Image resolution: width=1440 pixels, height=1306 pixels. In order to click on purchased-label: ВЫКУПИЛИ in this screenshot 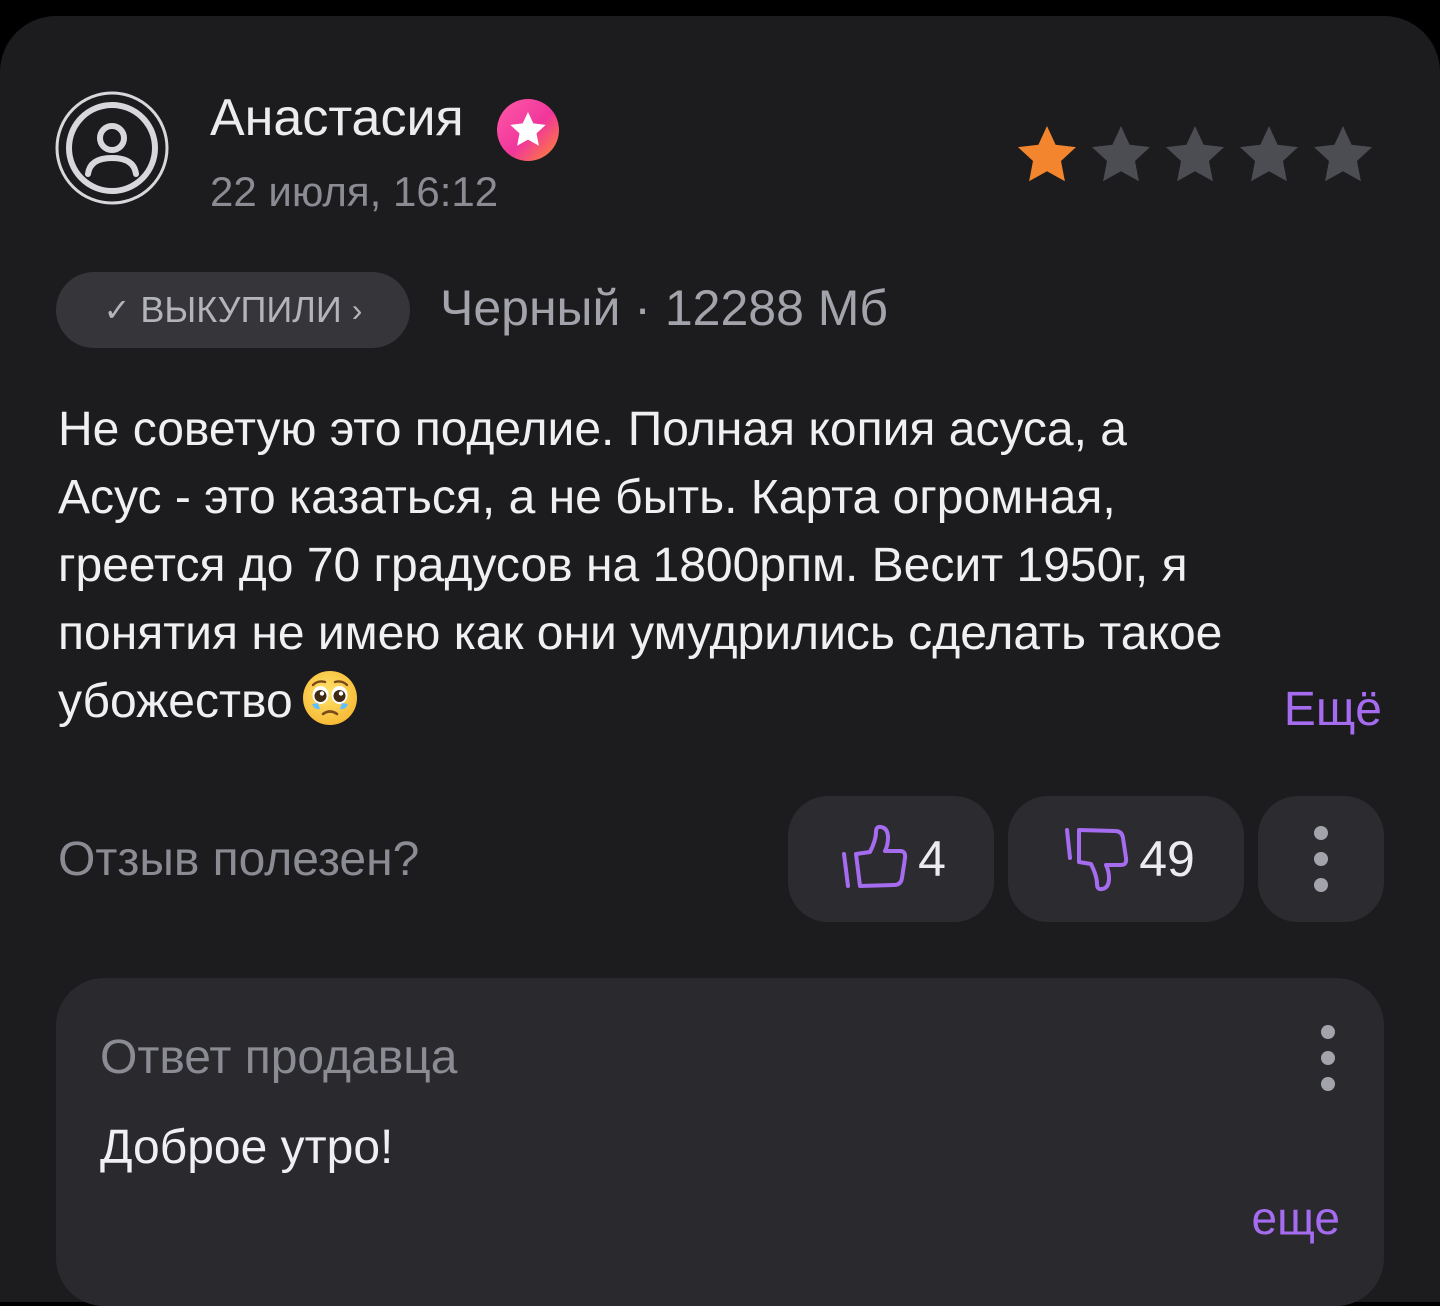, I will do `click(241, 309)`.